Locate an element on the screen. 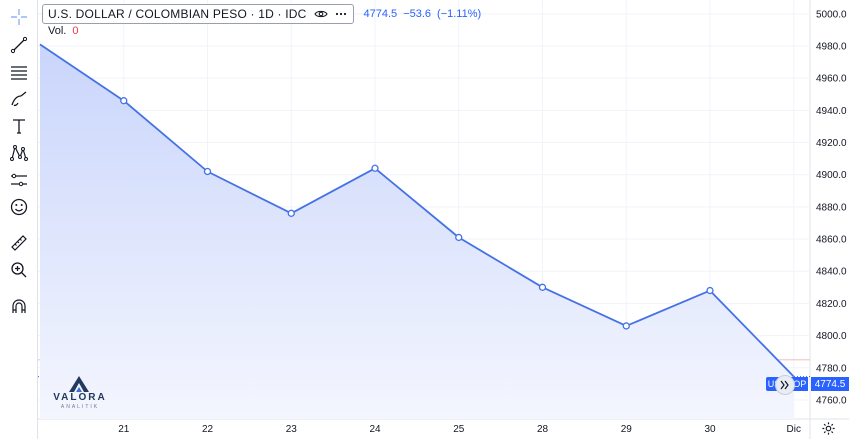  x-tick-label: 23 is located at coordinates (292, 429).